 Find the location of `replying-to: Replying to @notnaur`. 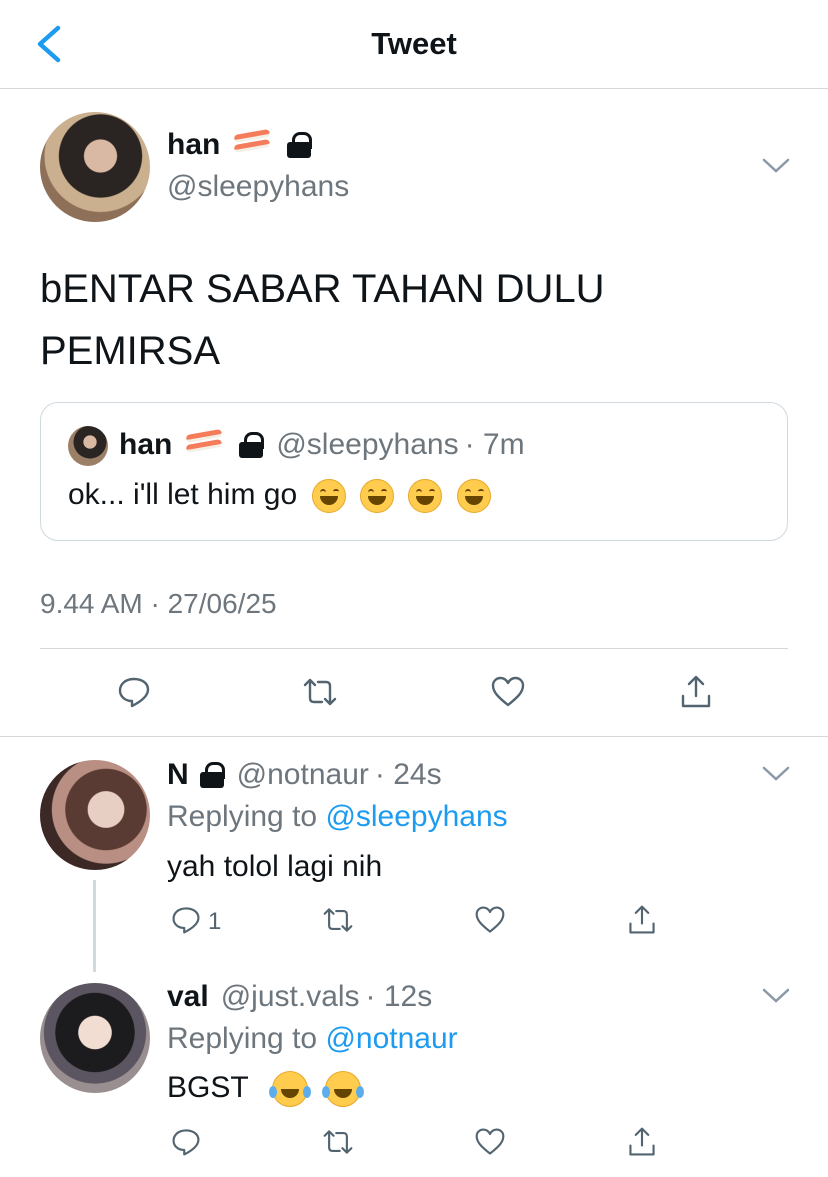

replying-to: Replying to @notnaur is located at coordinates (312, 1039).